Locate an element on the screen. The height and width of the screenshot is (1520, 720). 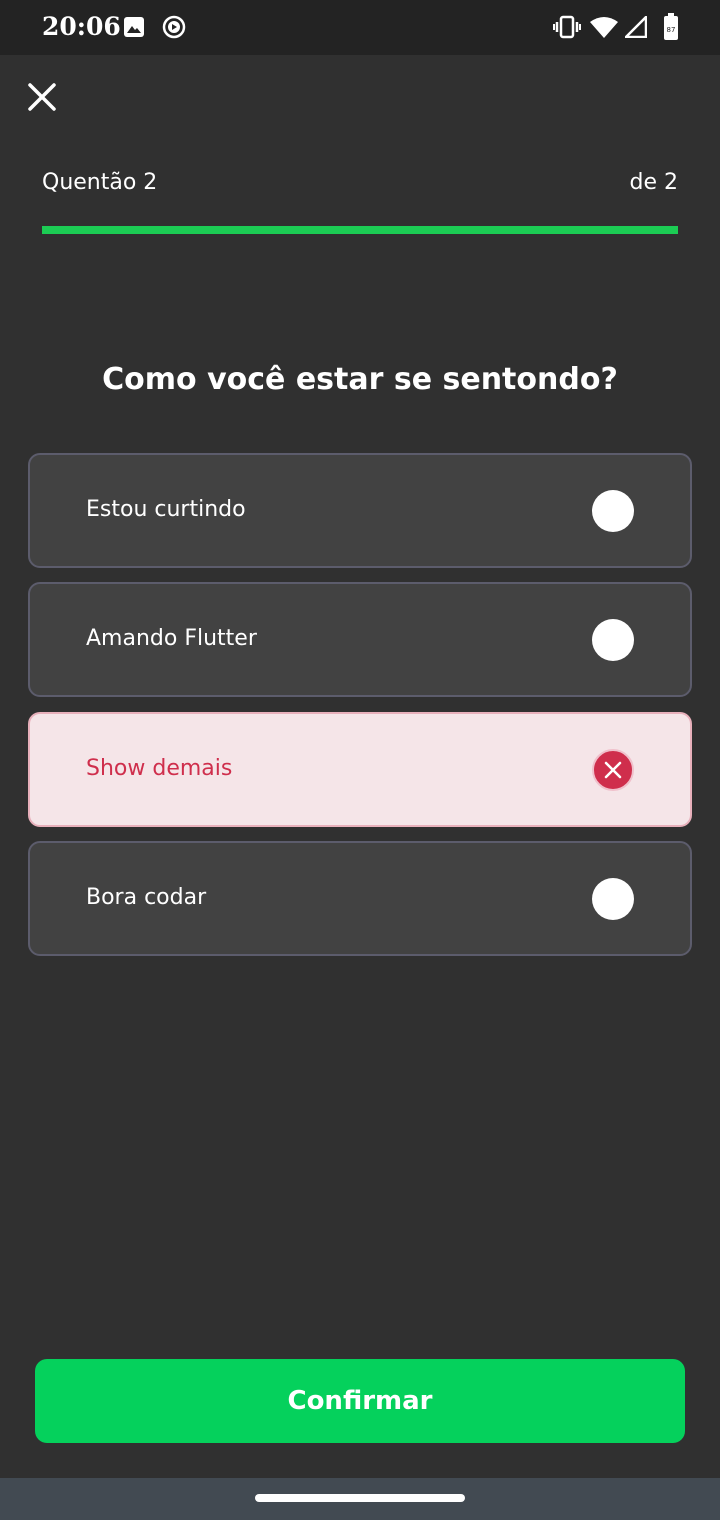
battery-icon: 87 is located at coordinates (671, 29).